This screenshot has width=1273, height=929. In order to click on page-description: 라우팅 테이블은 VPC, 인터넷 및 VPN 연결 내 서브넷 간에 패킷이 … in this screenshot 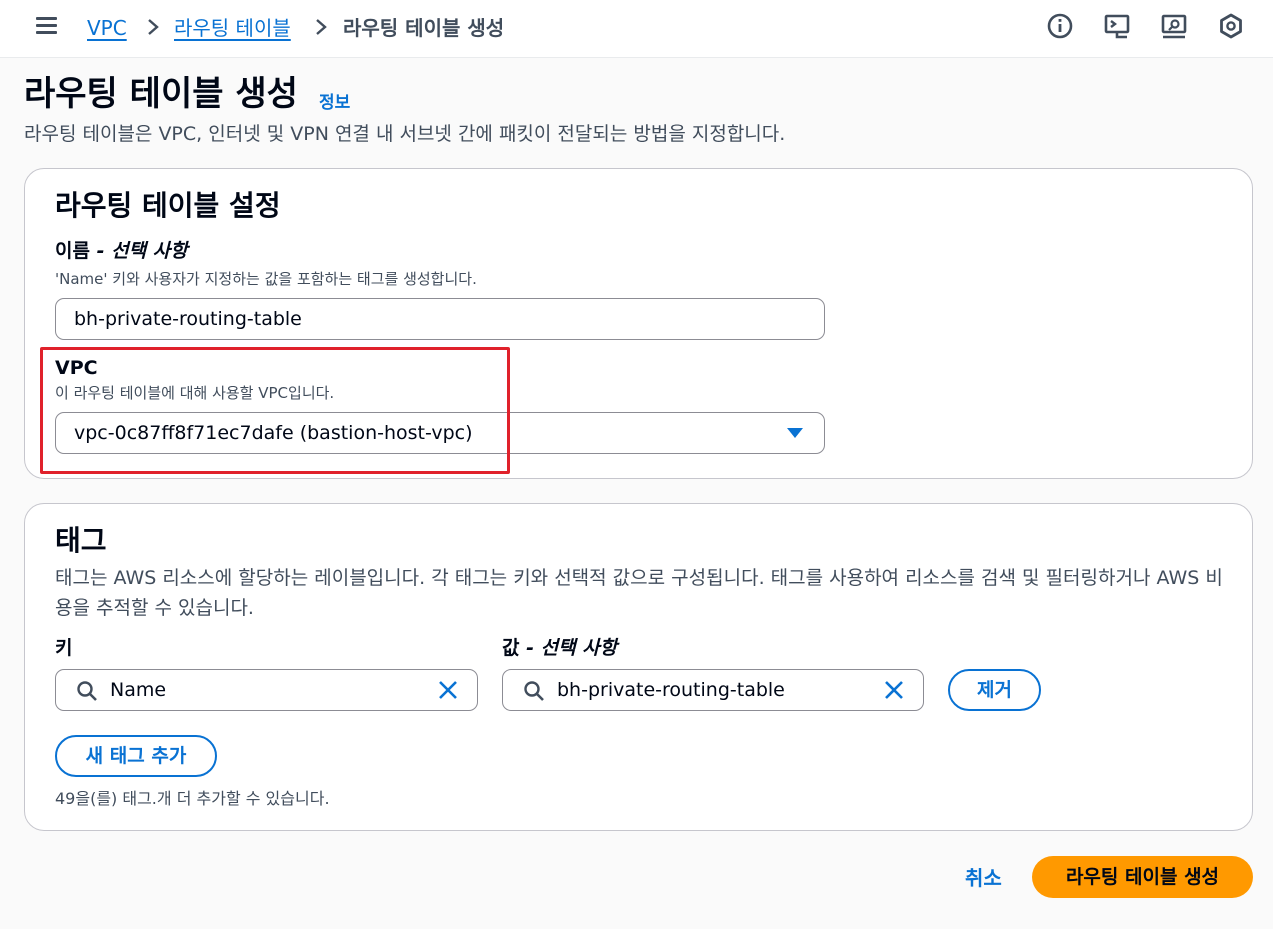, I will do `click(405, 134)`.